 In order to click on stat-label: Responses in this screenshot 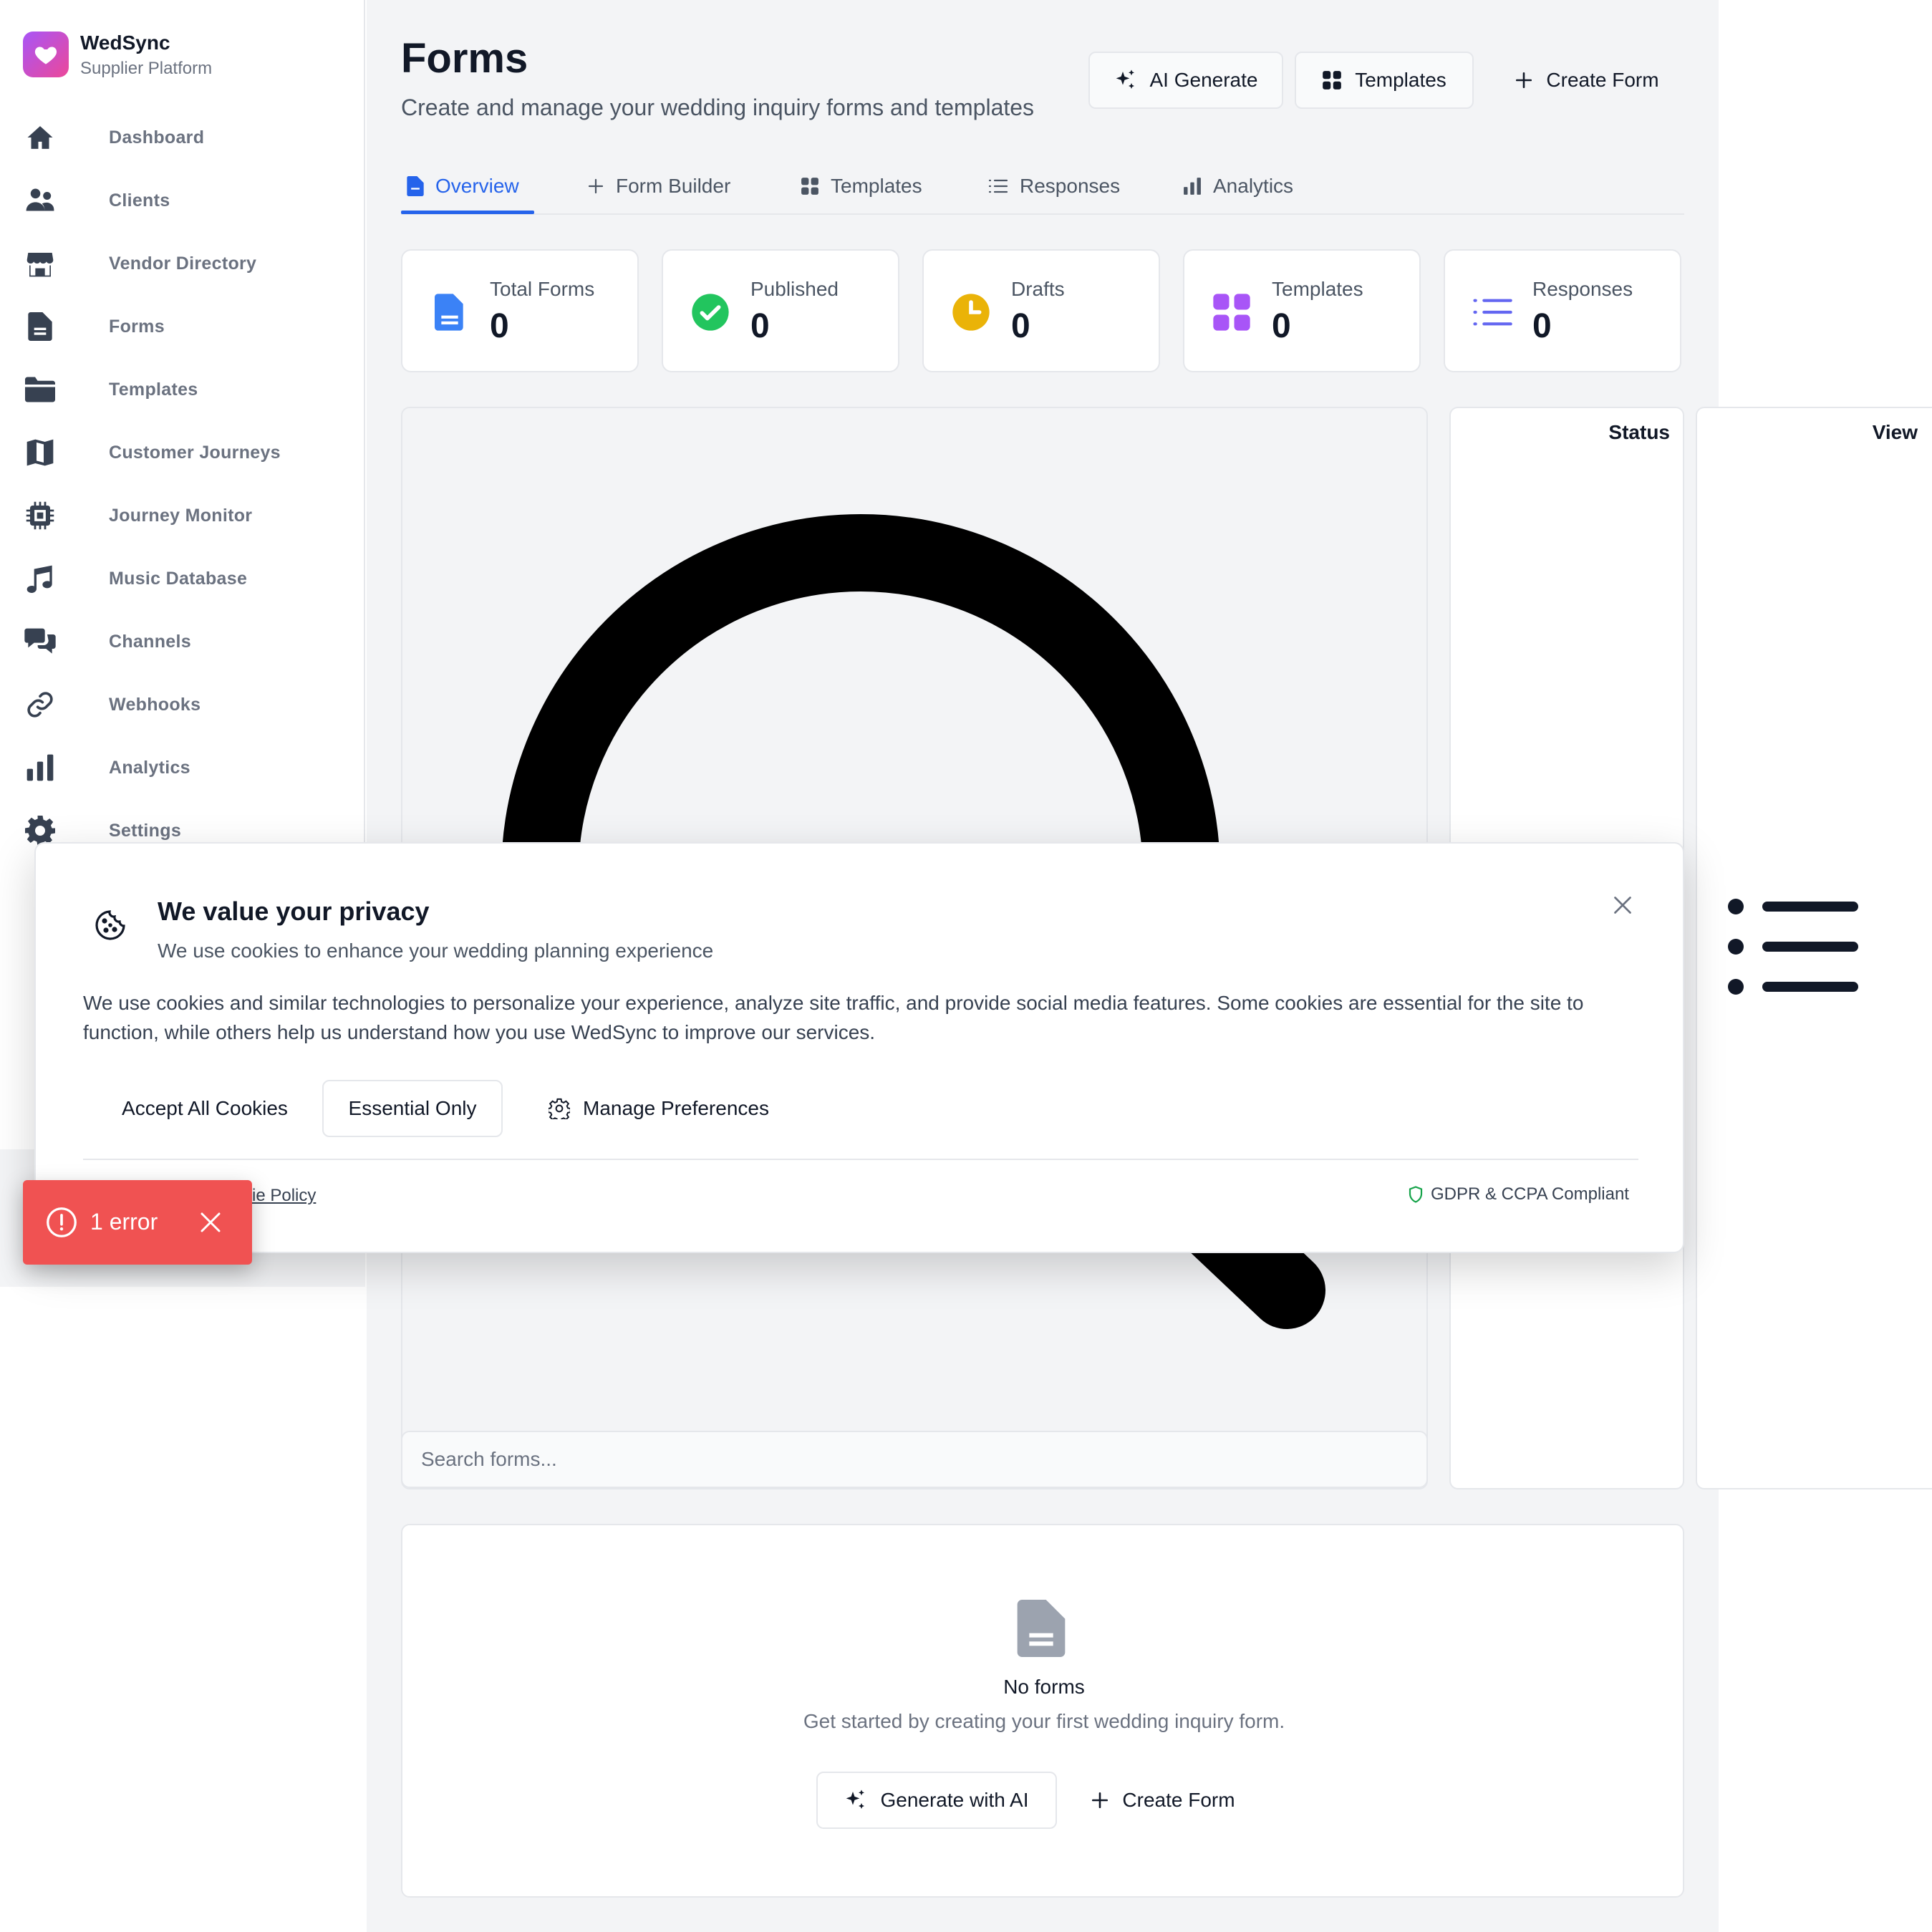, I will do `click(1582, 289)`.